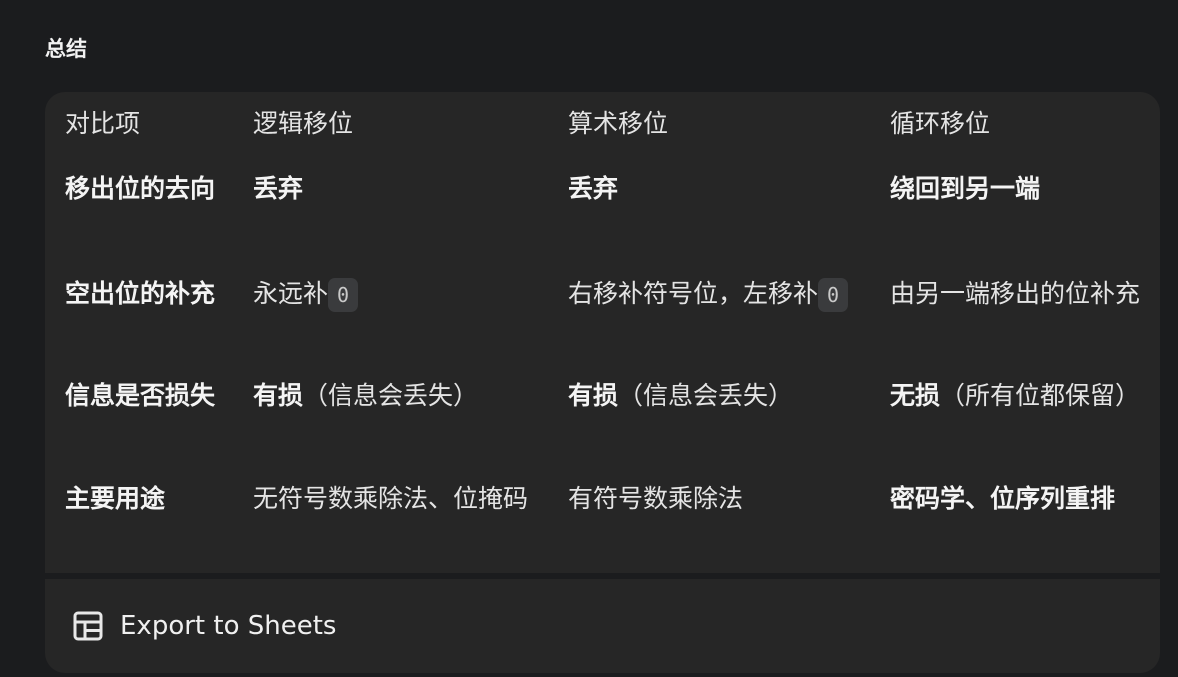  Describe the element at coordinates (602, 626) in the screenshot. I see `table-footer: Export to Sheets` at that location.